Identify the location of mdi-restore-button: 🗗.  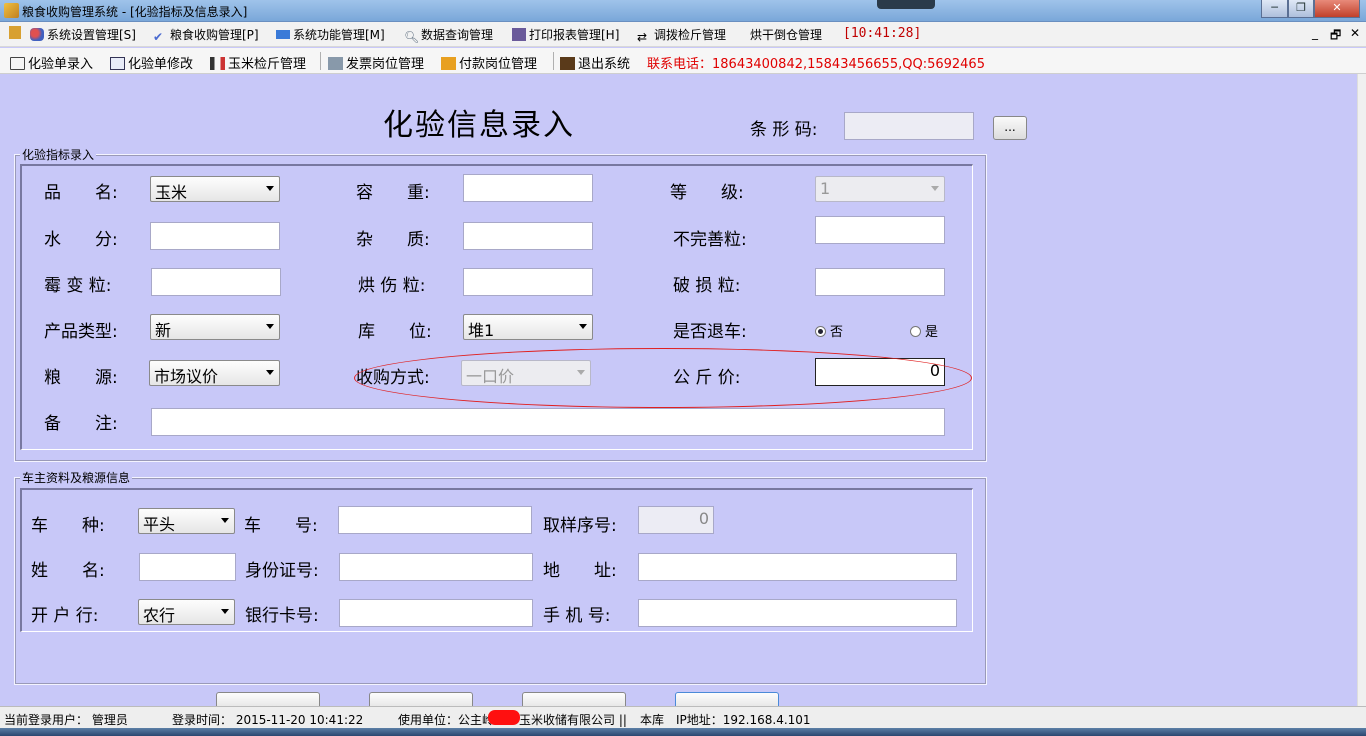
(1335, 36).